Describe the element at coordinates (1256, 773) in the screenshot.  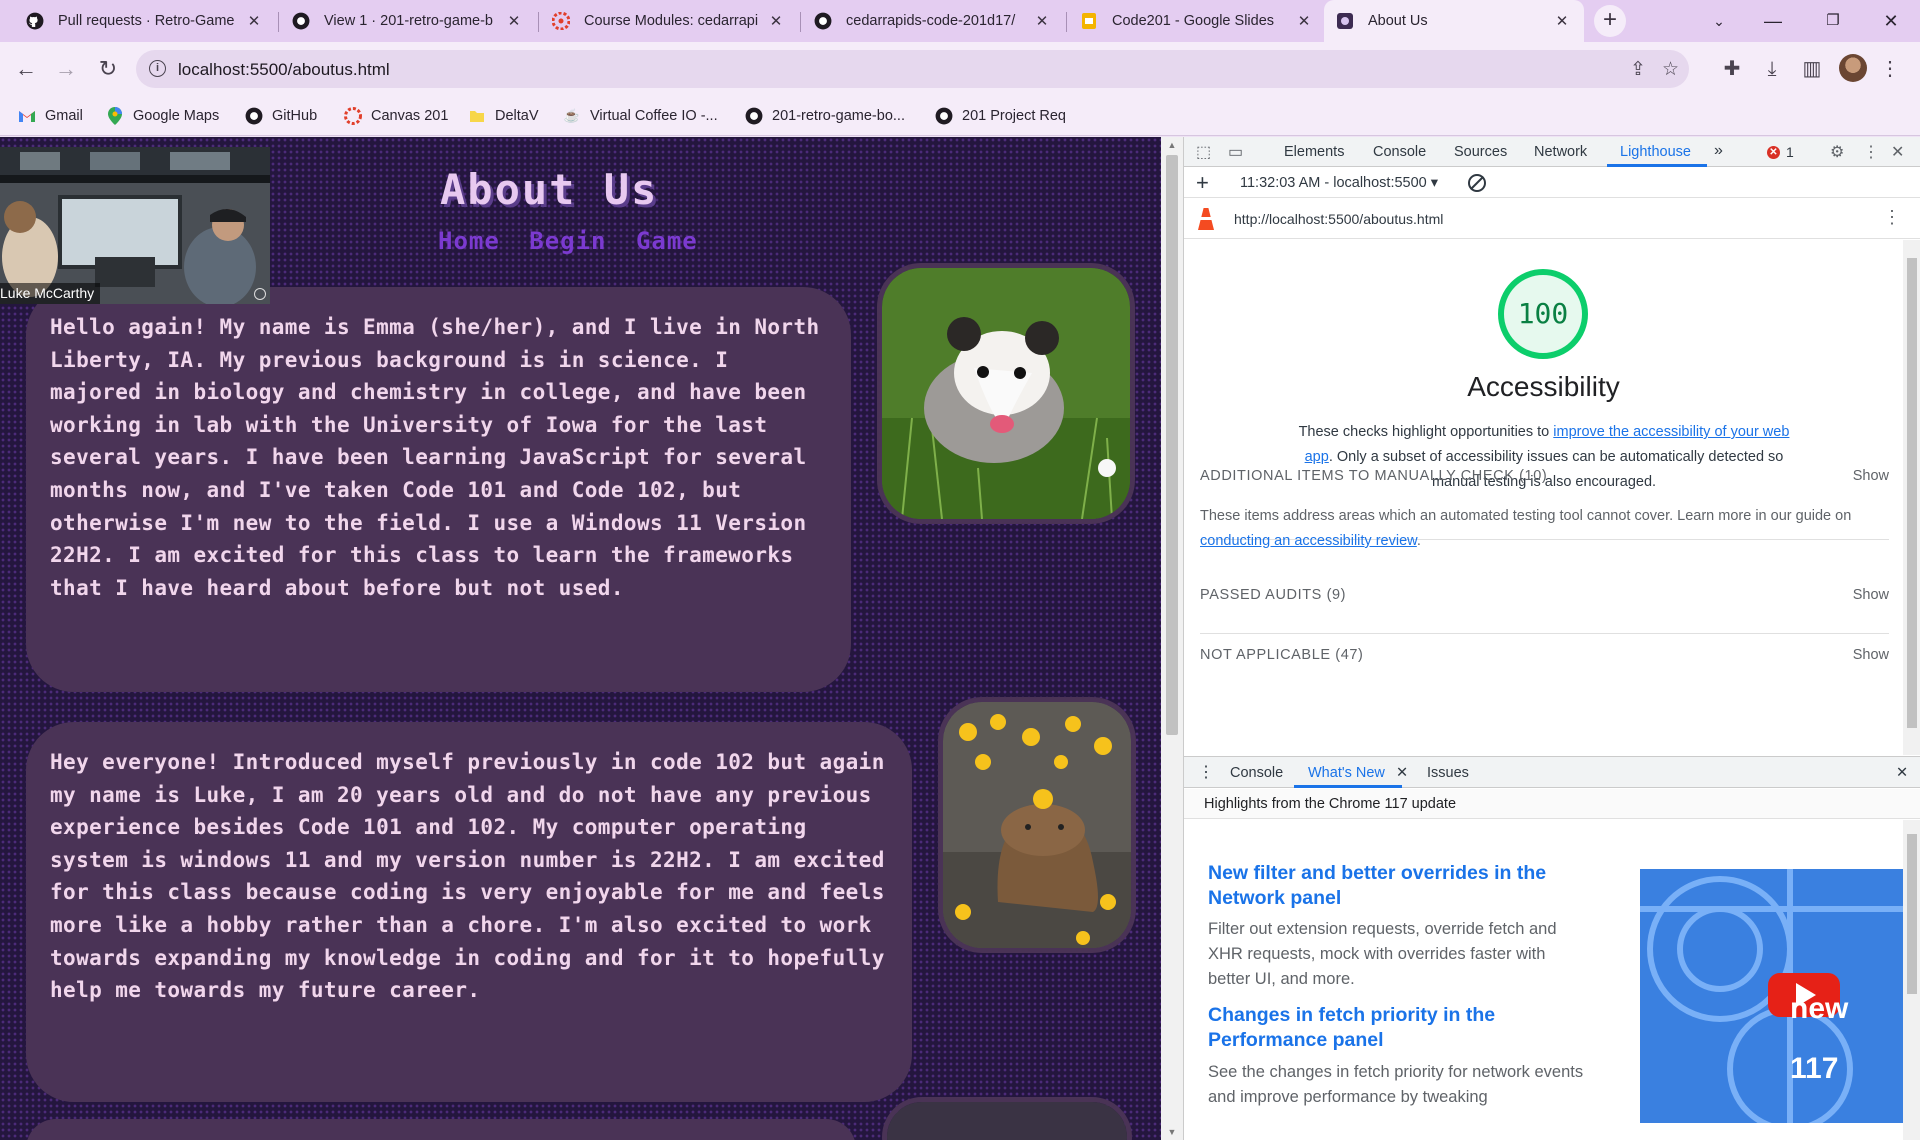
I see `drawer-tab-console: Console` at that location.